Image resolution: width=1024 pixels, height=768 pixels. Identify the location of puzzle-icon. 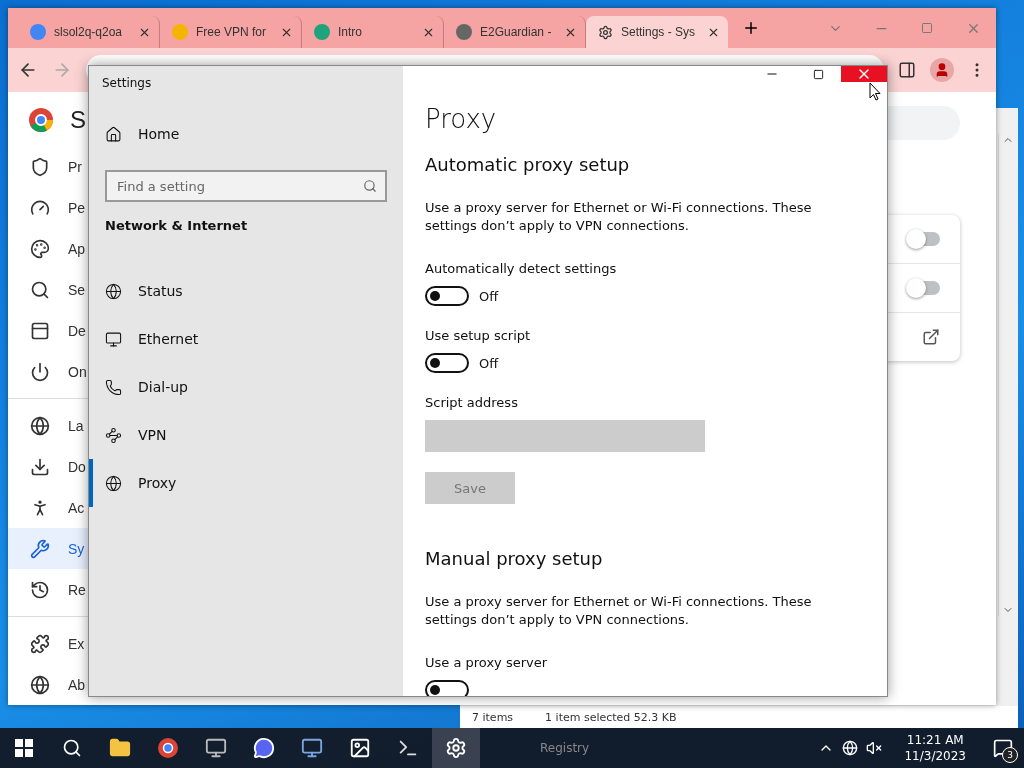
(40, 643).